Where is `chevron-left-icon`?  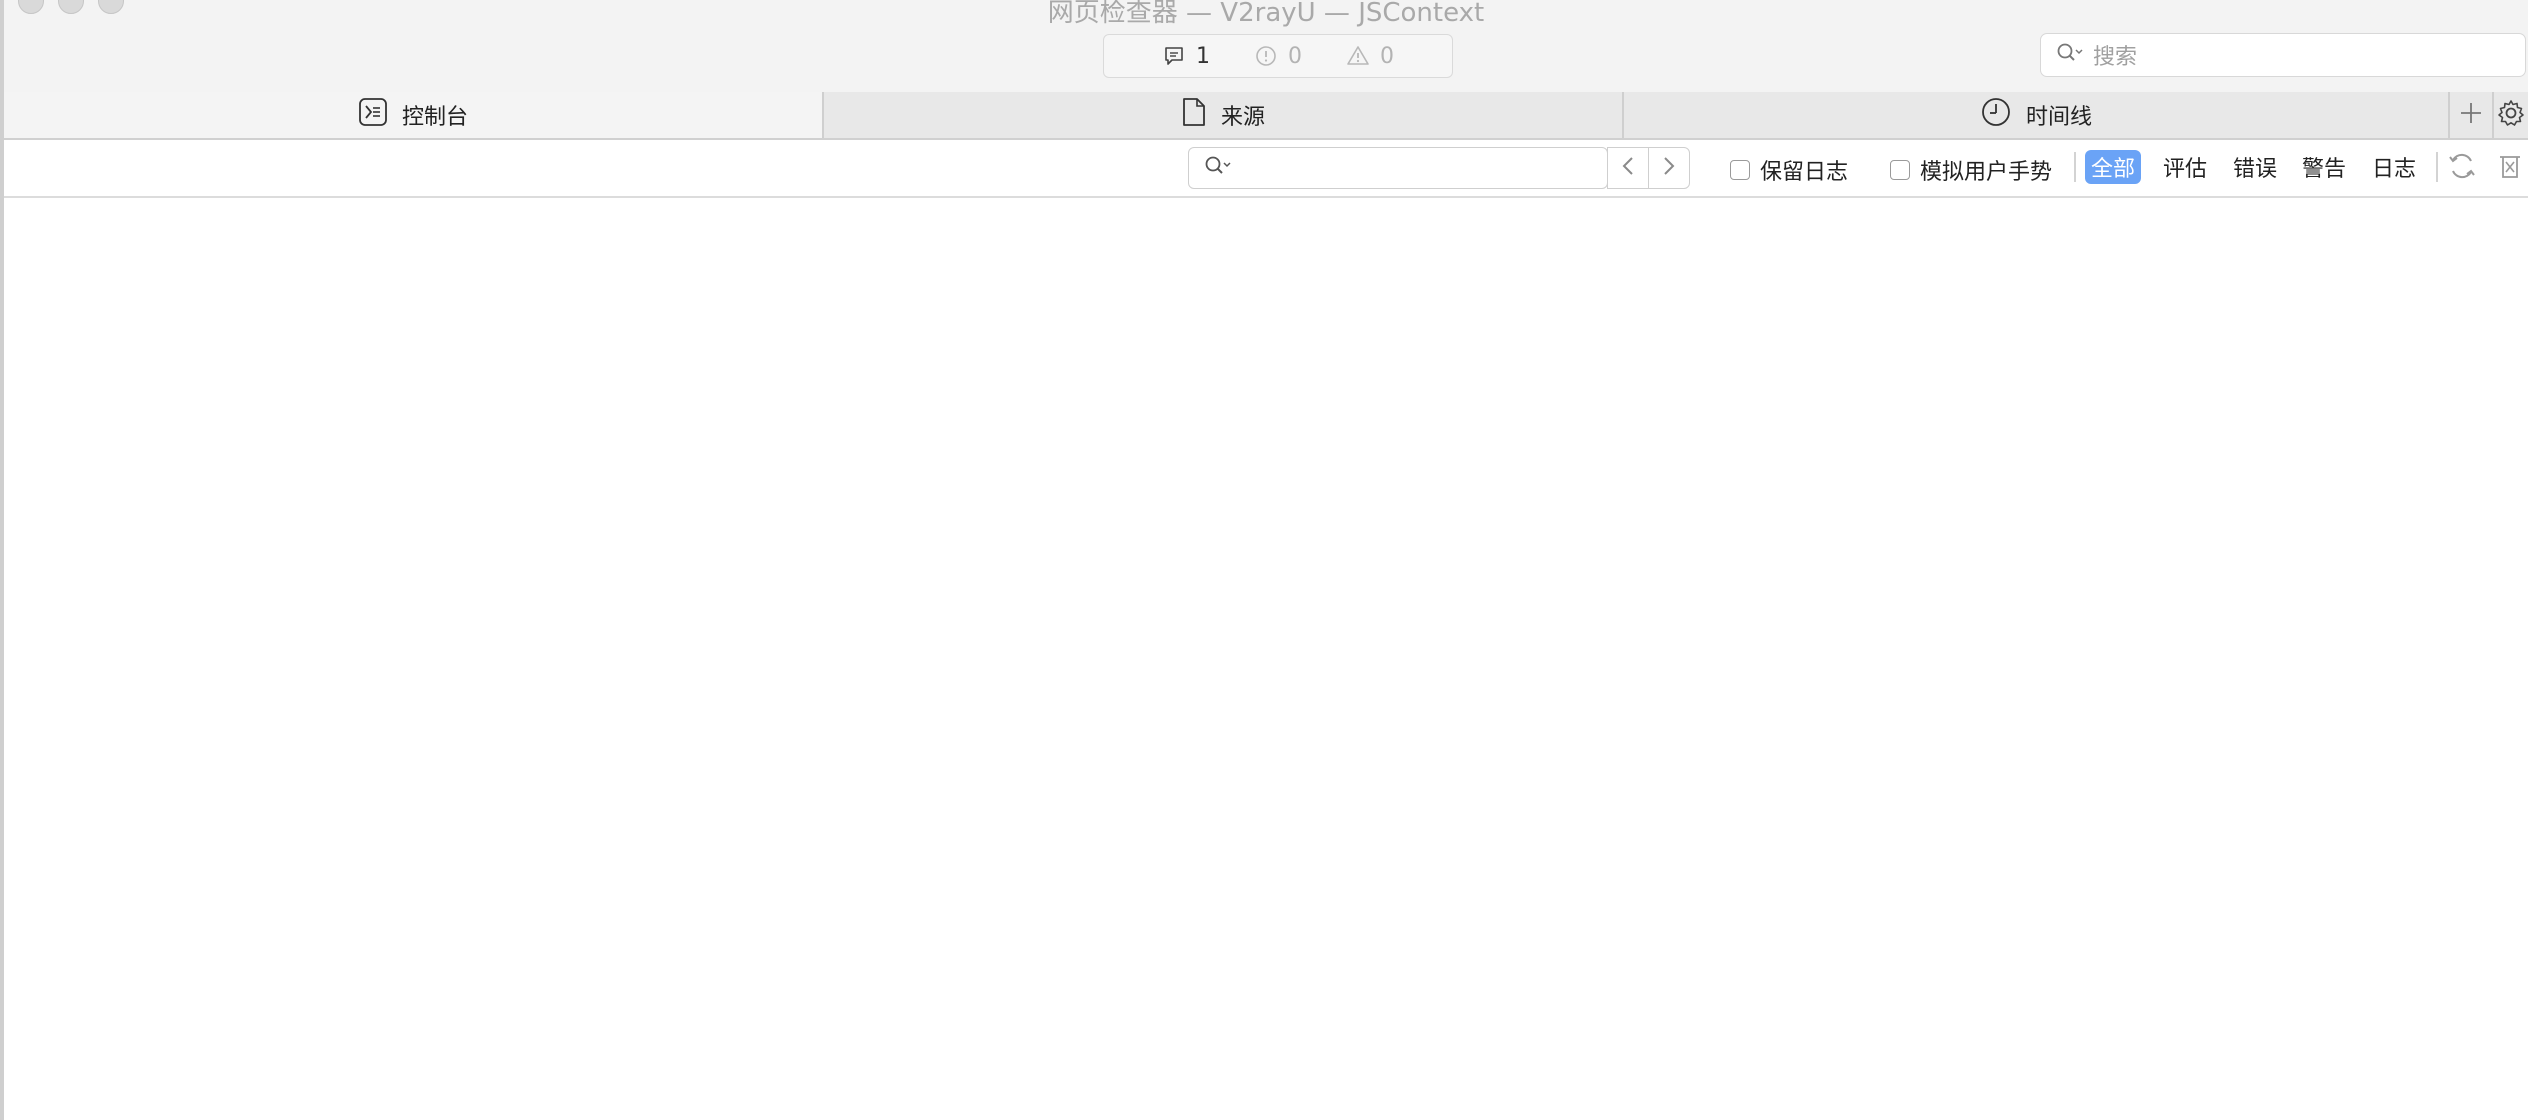
chevron-left-icon is located at coordinates (1628, 168).